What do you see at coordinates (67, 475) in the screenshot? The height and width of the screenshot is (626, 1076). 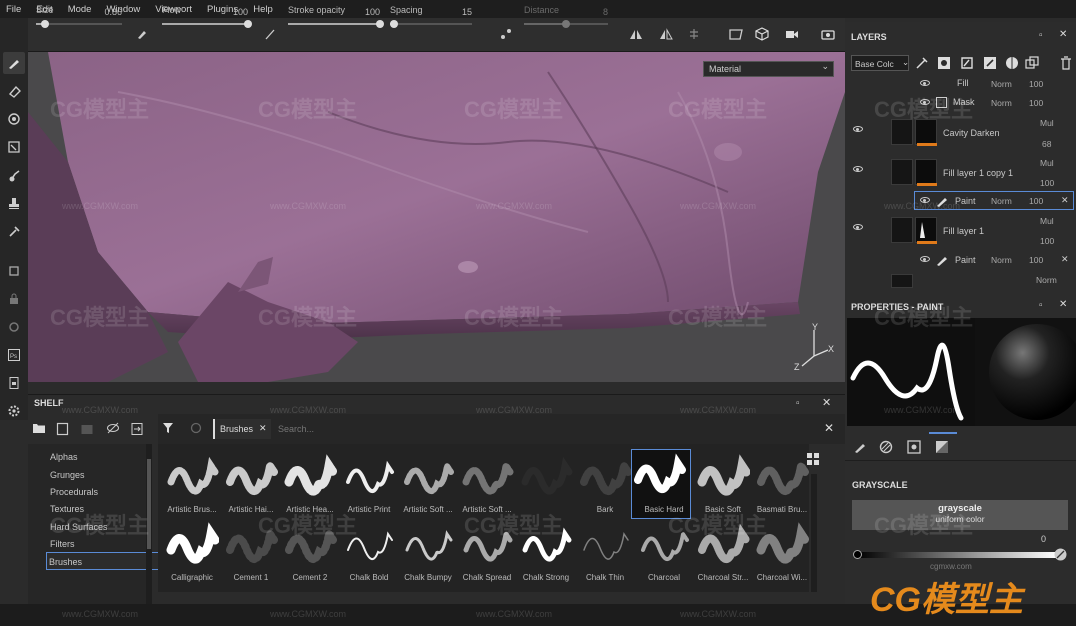 I see `category-grunges: Grunges` at bounding box center [67, 475].